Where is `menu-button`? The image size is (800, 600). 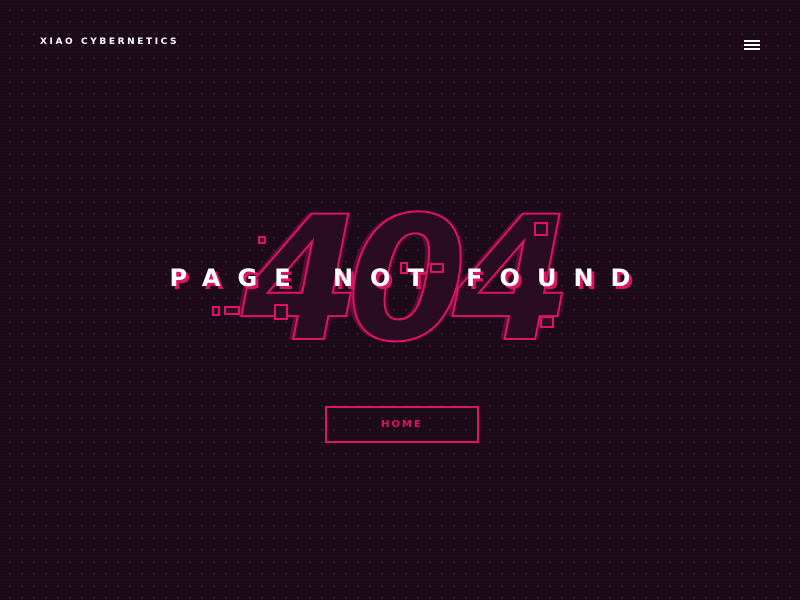
menu-button is located at coordinates (752, 45).